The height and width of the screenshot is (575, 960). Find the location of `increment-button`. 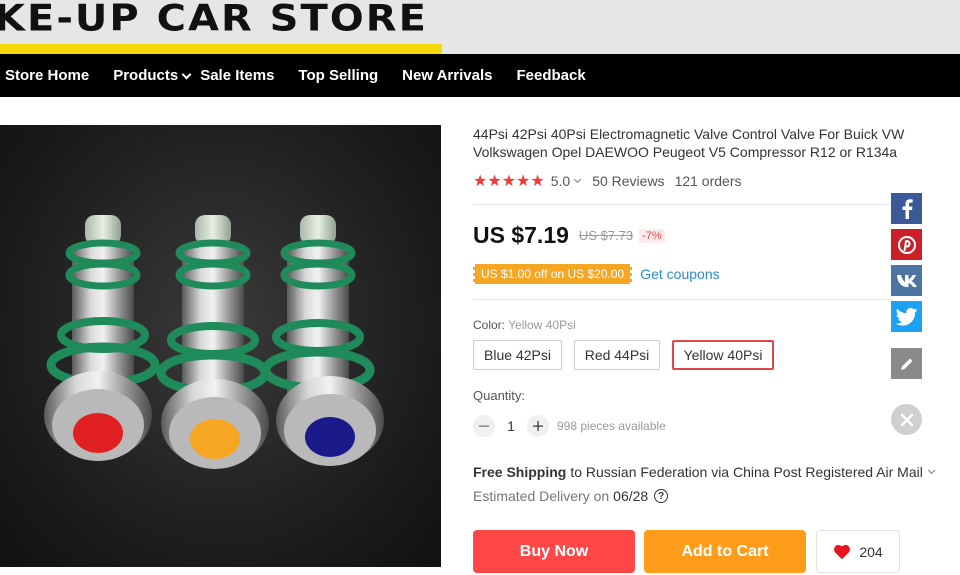

increment-button is located at coordinates (538, 426).